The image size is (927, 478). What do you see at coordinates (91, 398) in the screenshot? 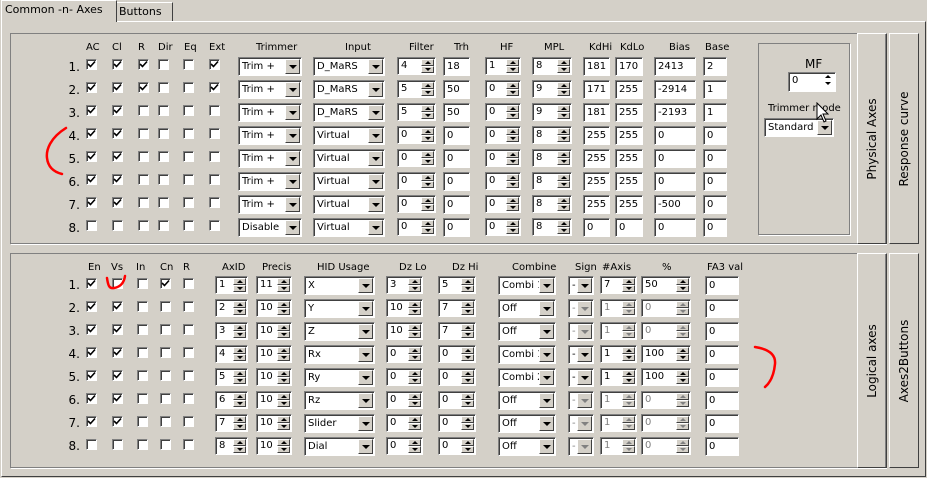
I see `checkbox-en` at bounding box center [91, 398].